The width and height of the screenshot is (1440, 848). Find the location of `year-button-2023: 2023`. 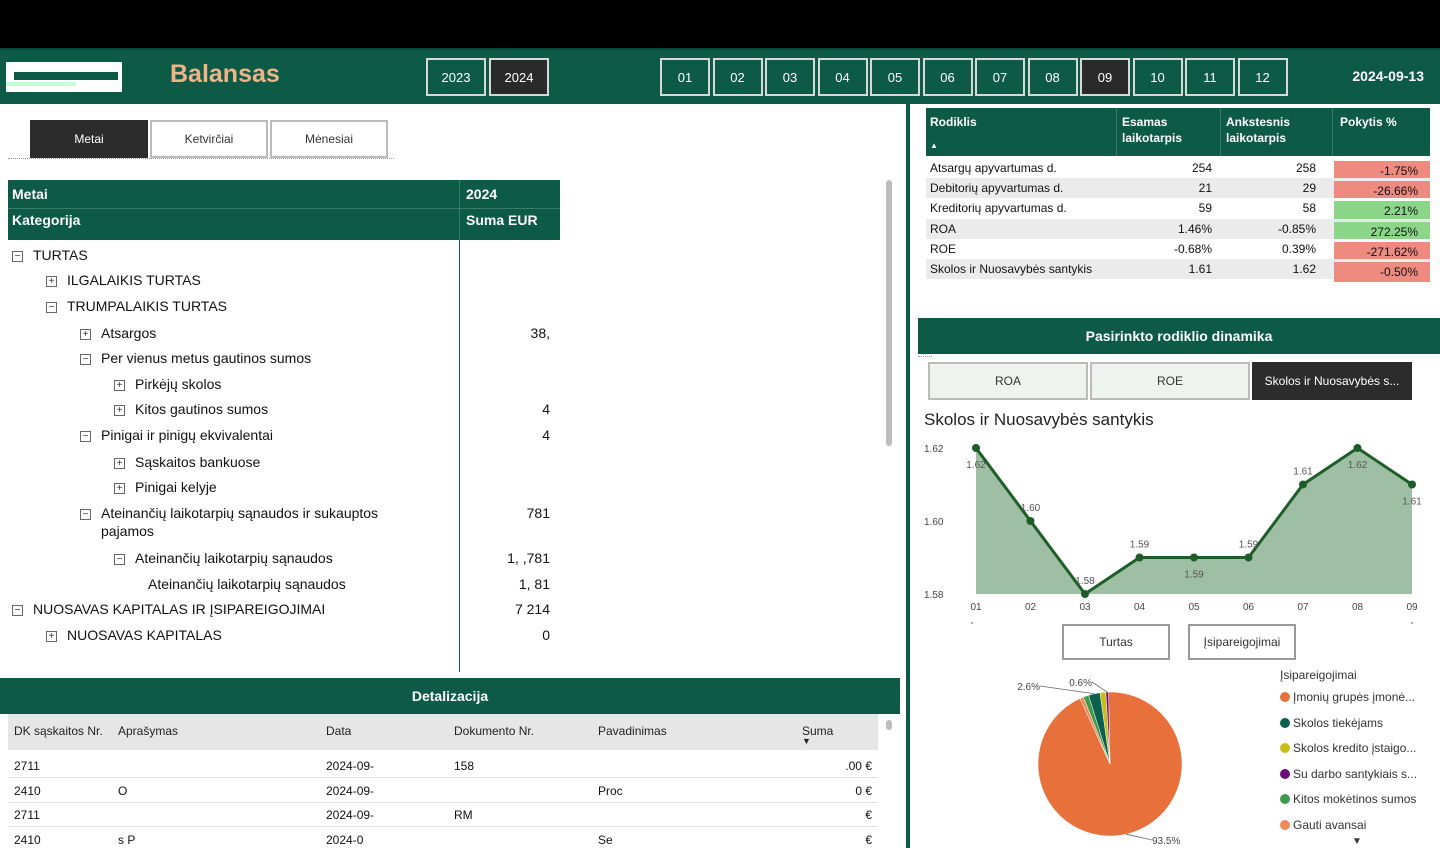

year-button-2023: 2023 is located at coordinates (456, 77).